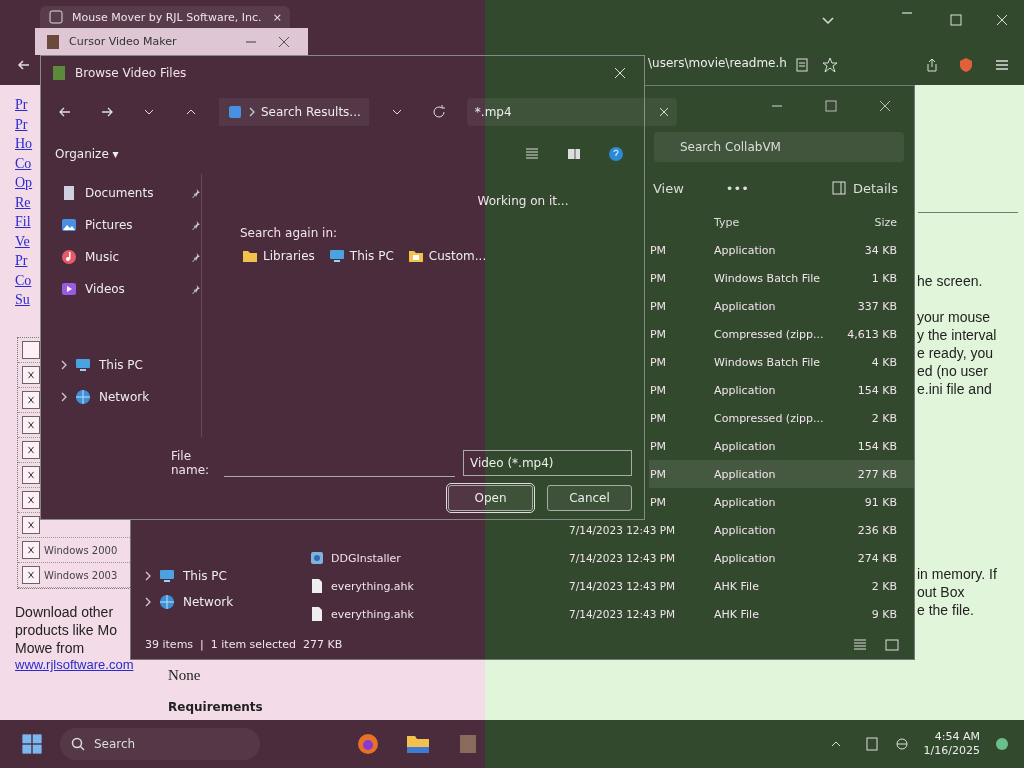 The image size is (1024, 768). Describe the element at coordinates (781, 474) in the screenshot. I see `file-row: PM Application 277 KB` at that location.